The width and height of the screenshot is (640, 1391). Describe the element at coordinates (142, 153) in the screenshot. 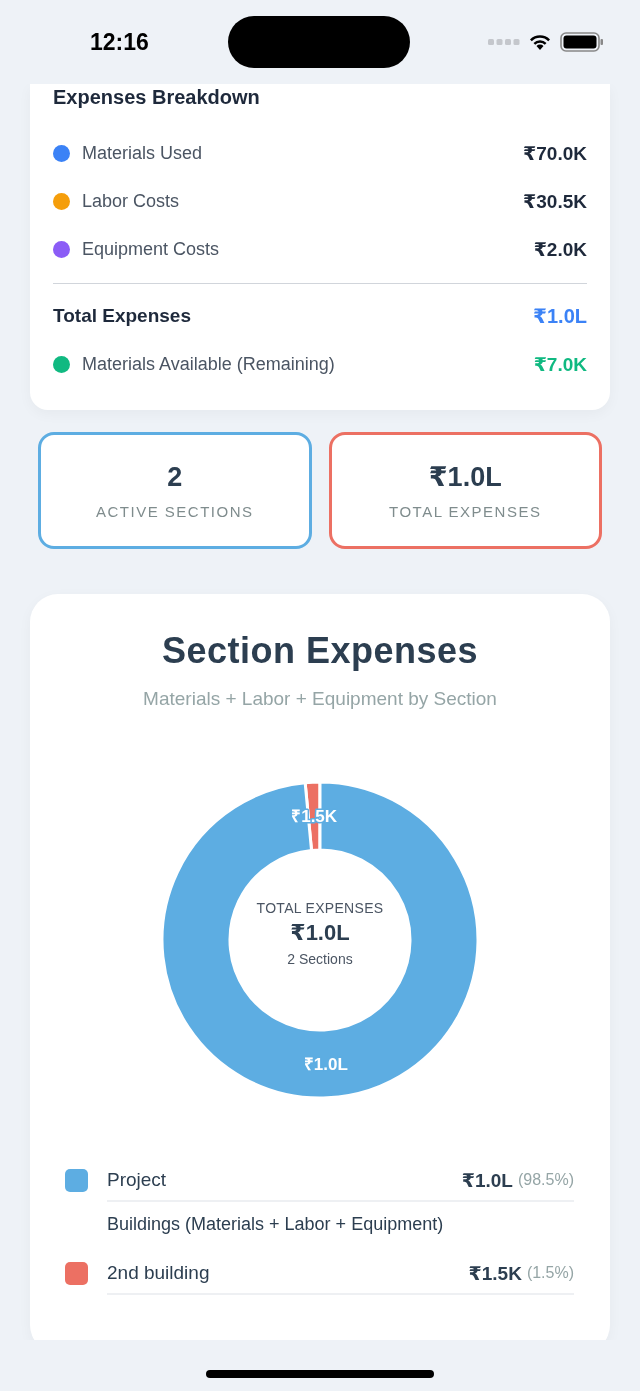

I see `expense-label: Materials Used` at that location.